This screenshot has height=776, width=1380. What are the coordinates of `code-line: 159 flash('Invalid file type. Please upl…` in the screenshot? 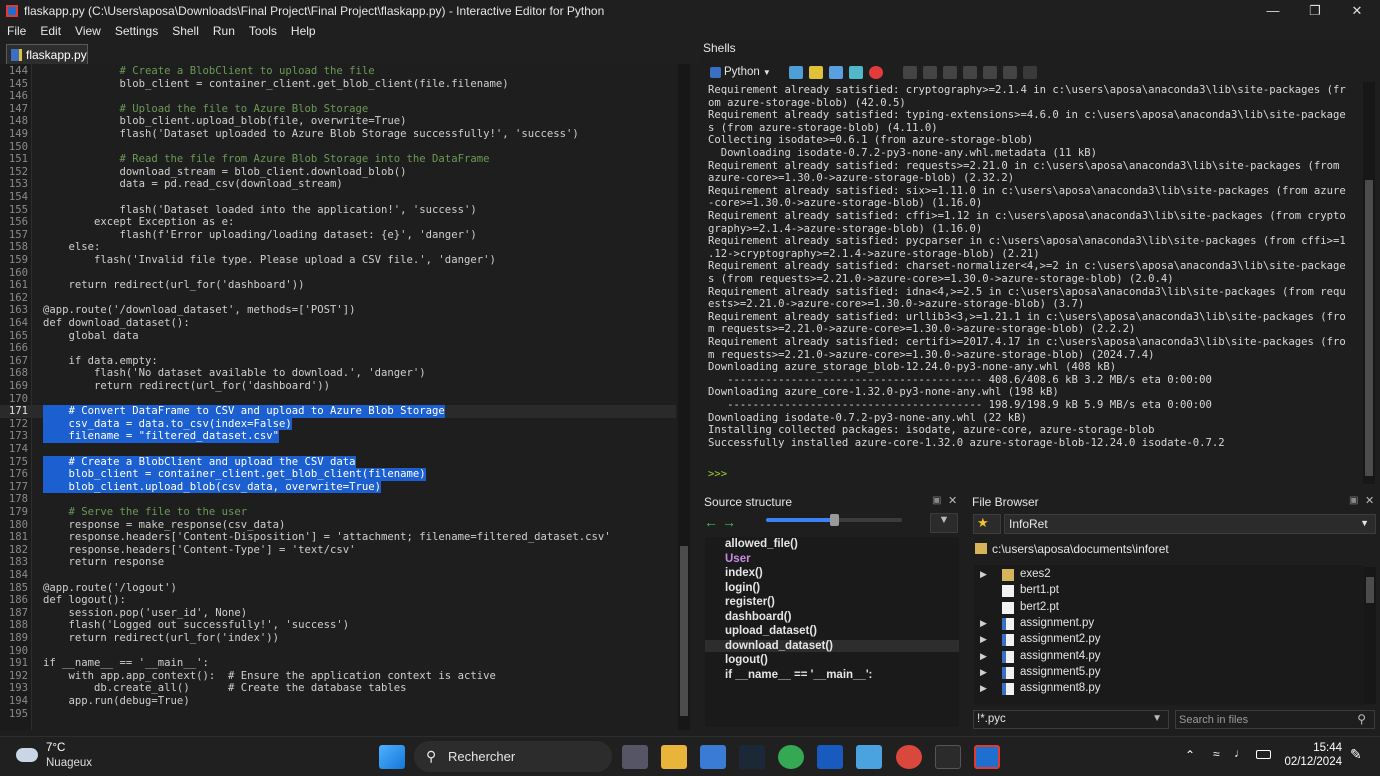 It's located at (338, 260).